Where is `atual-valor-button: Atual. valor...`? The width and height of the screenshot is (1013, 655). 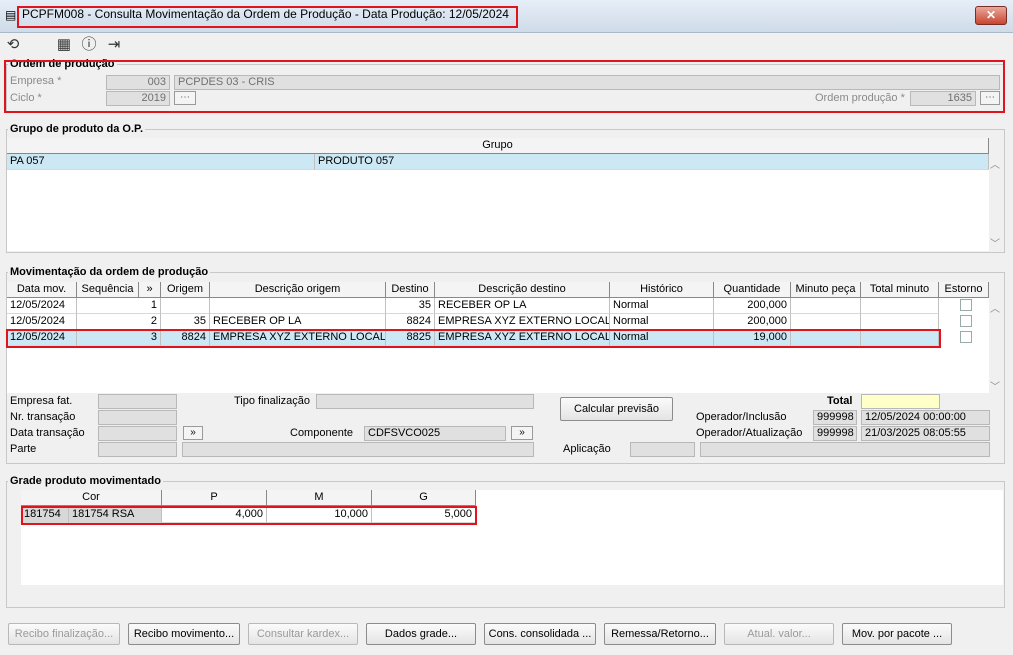 atual-valor-button: Atual. valor... is located at coordinates (779, 634).